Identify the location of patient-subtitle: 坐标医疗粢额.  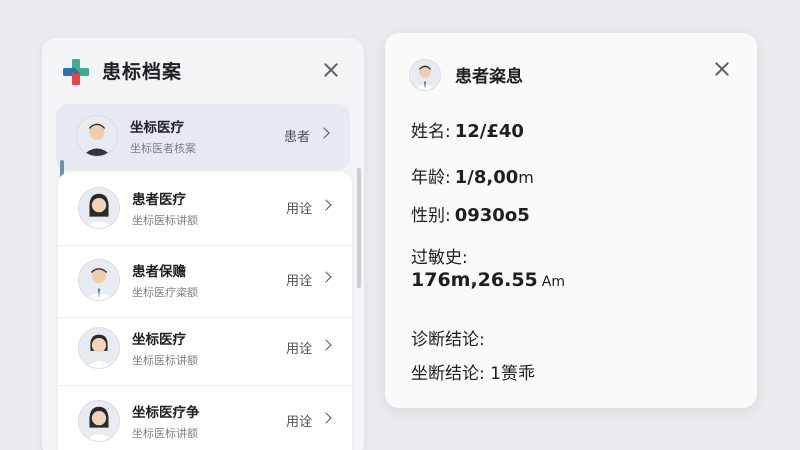
(165, 292).